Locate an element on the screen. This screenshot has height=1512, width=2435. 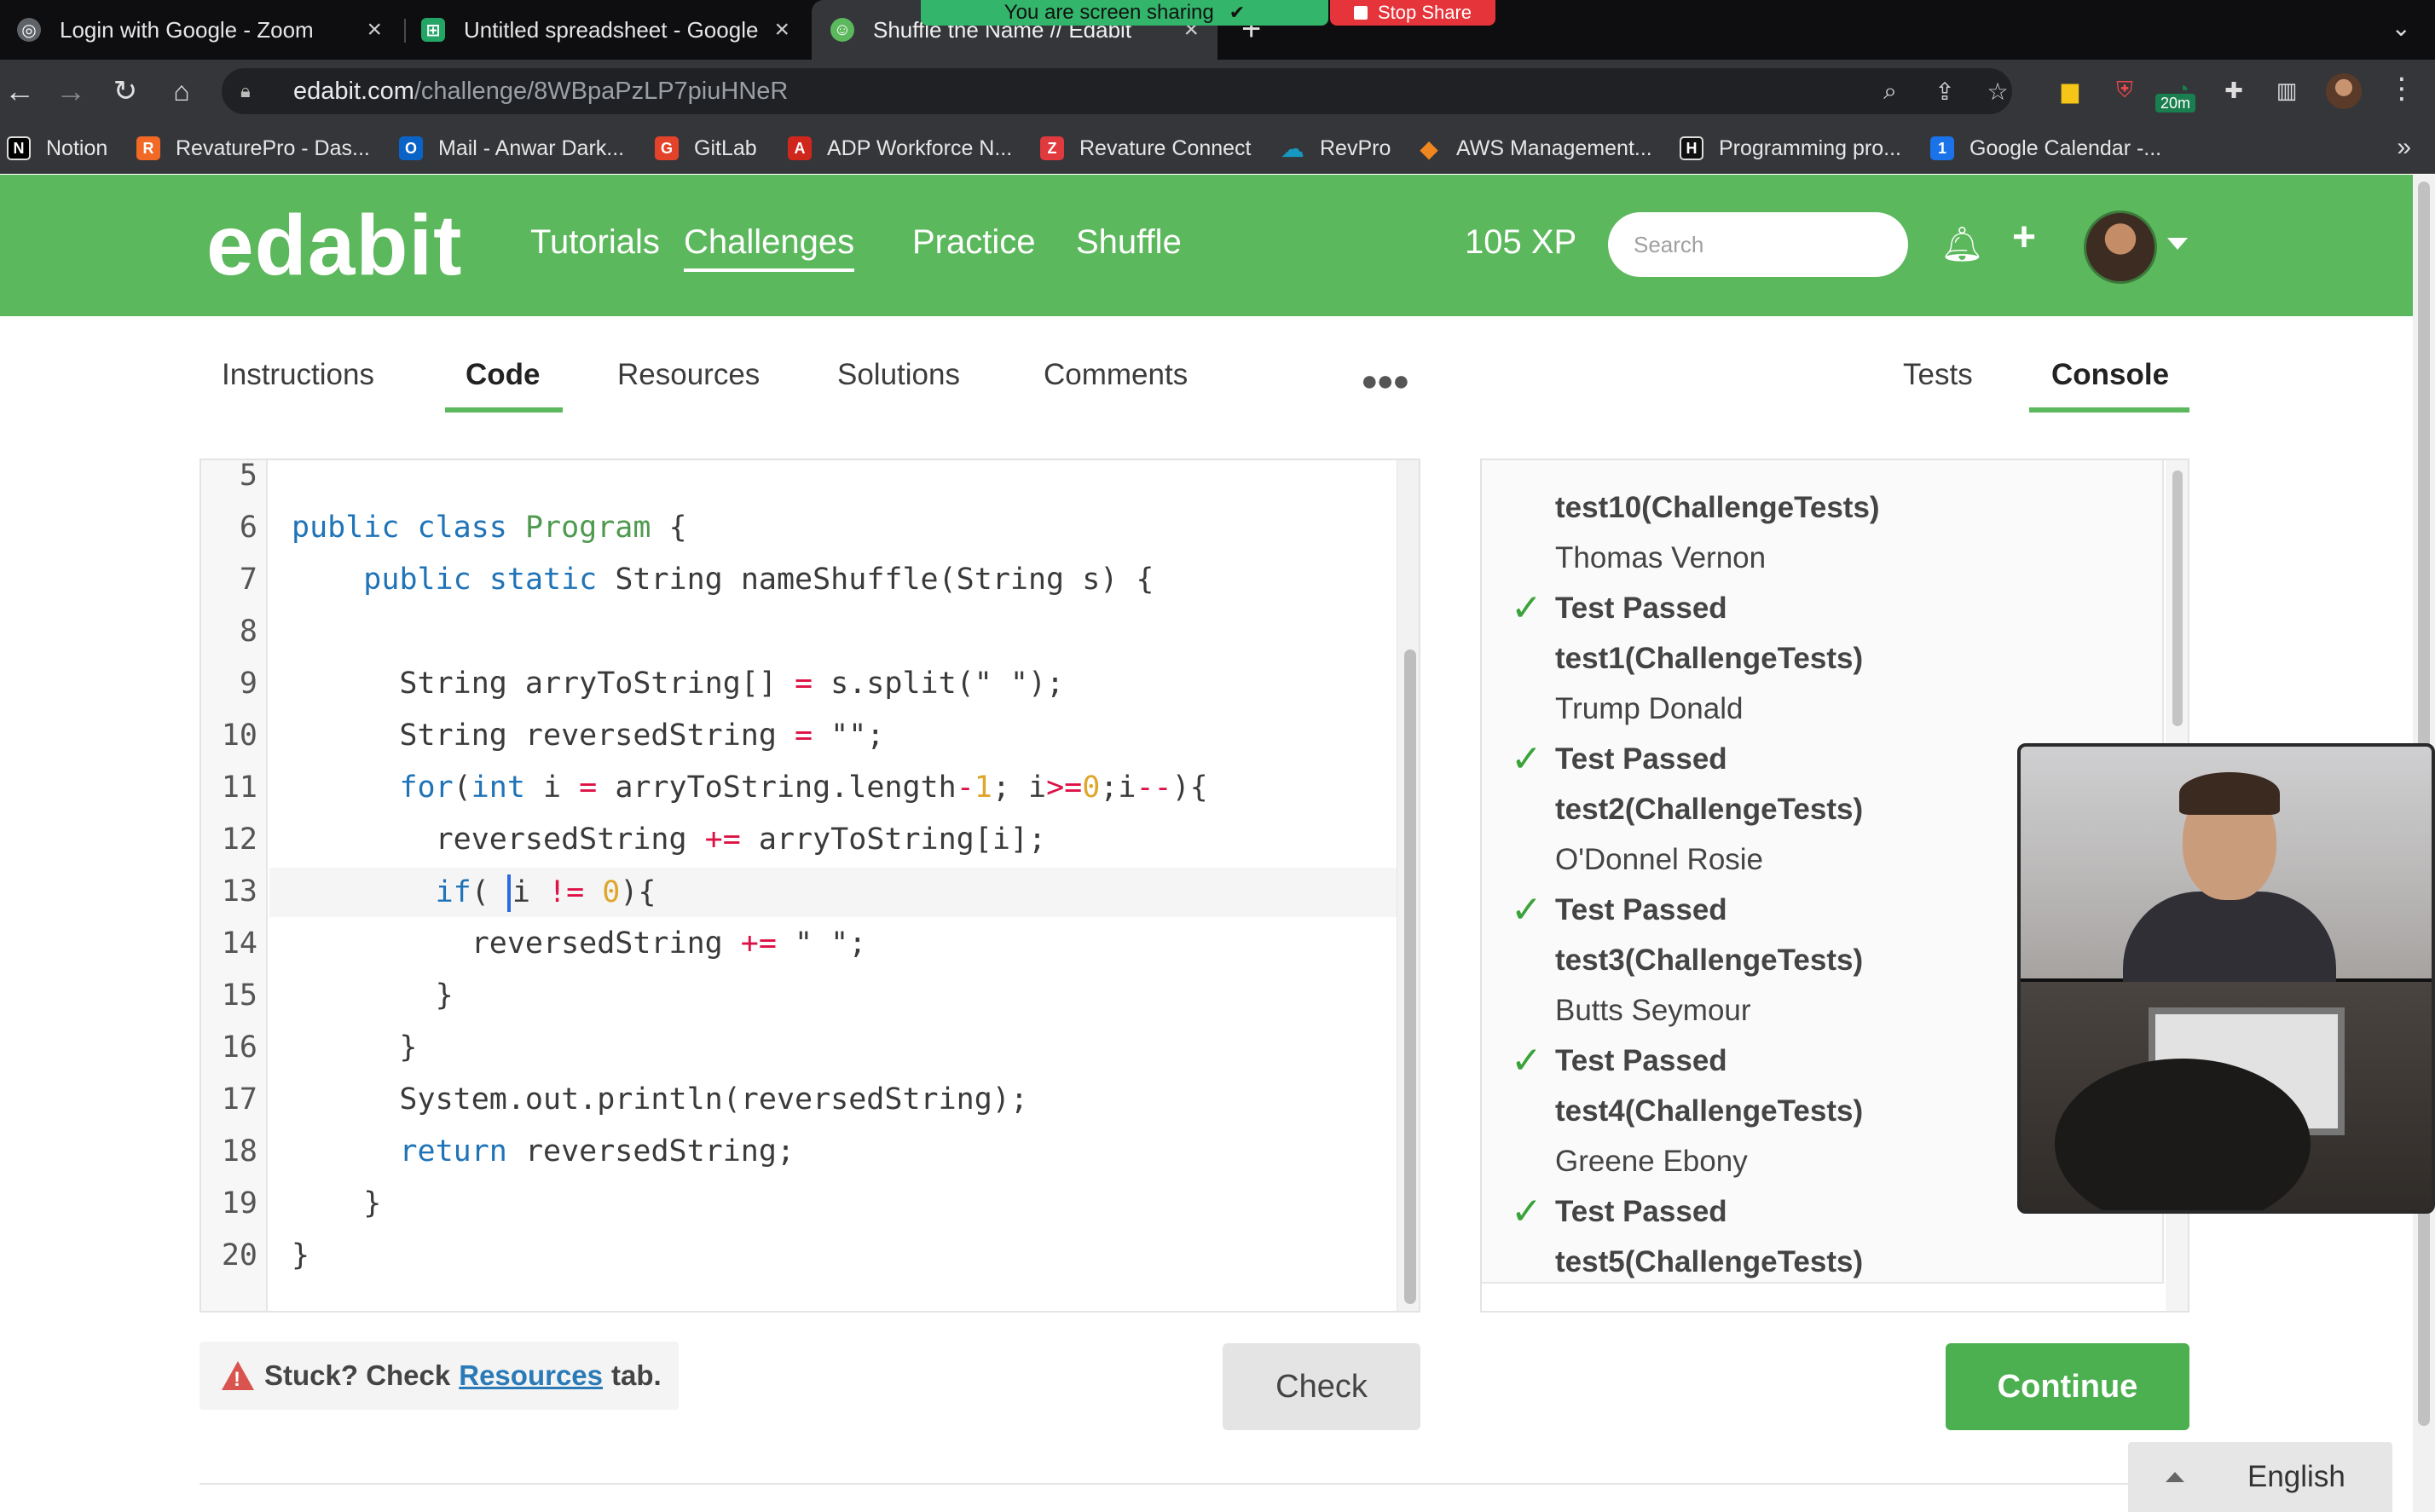
stop-share-button: Stop Share is located at coordinates (1412, 13).